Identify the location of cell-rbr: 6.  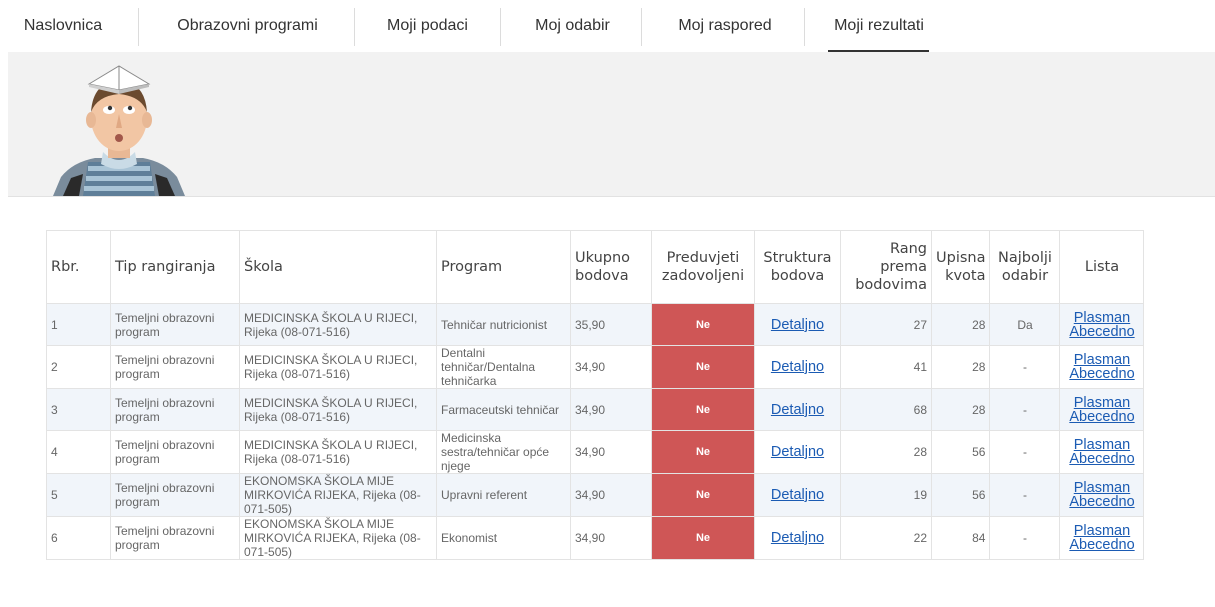
(78, 538).